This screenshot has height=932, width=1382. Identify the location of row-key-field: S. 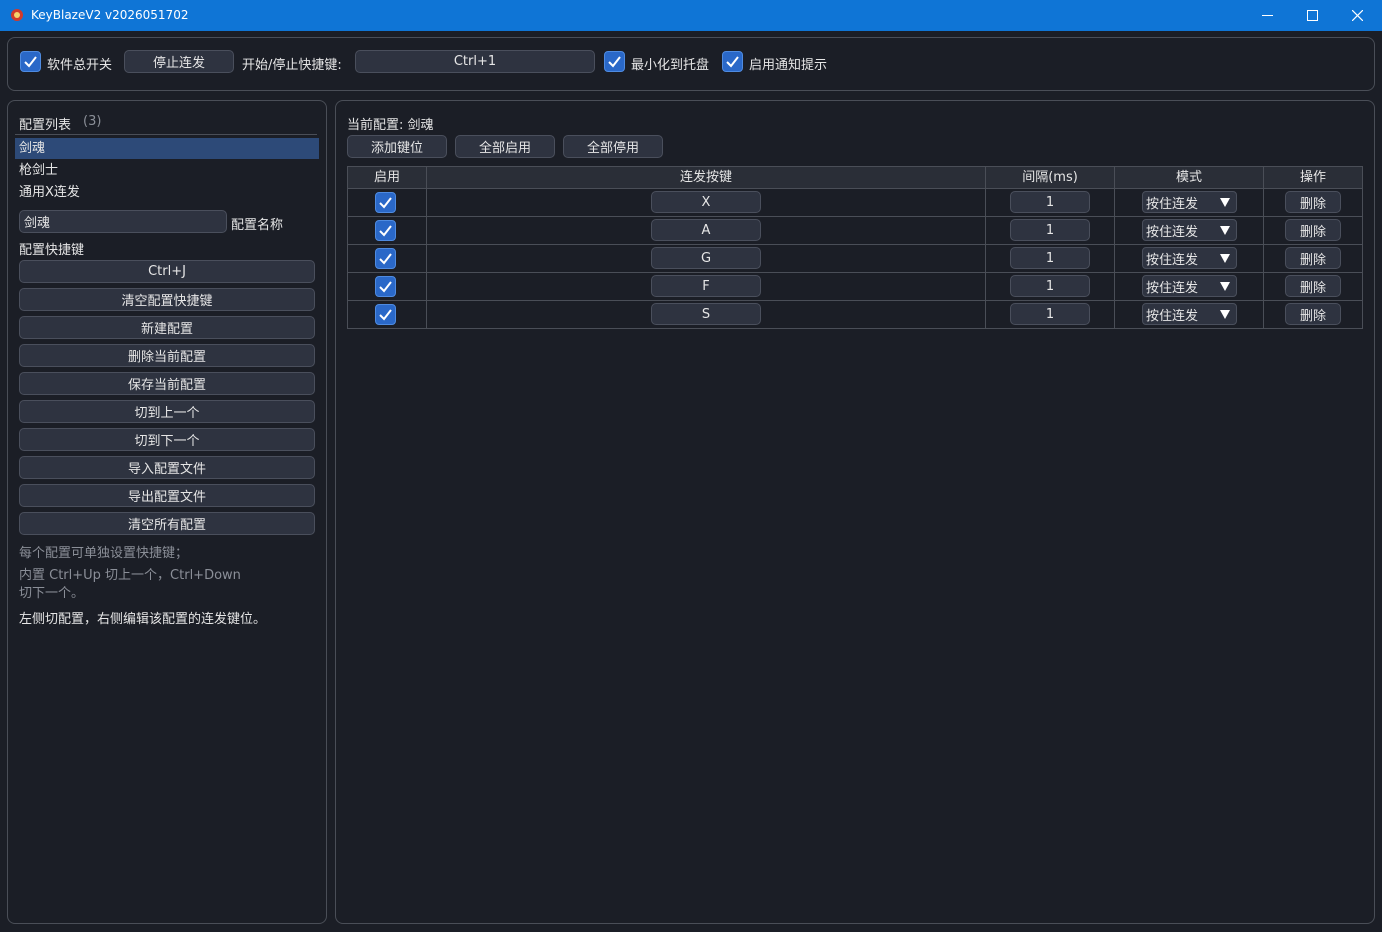
(706, 314).